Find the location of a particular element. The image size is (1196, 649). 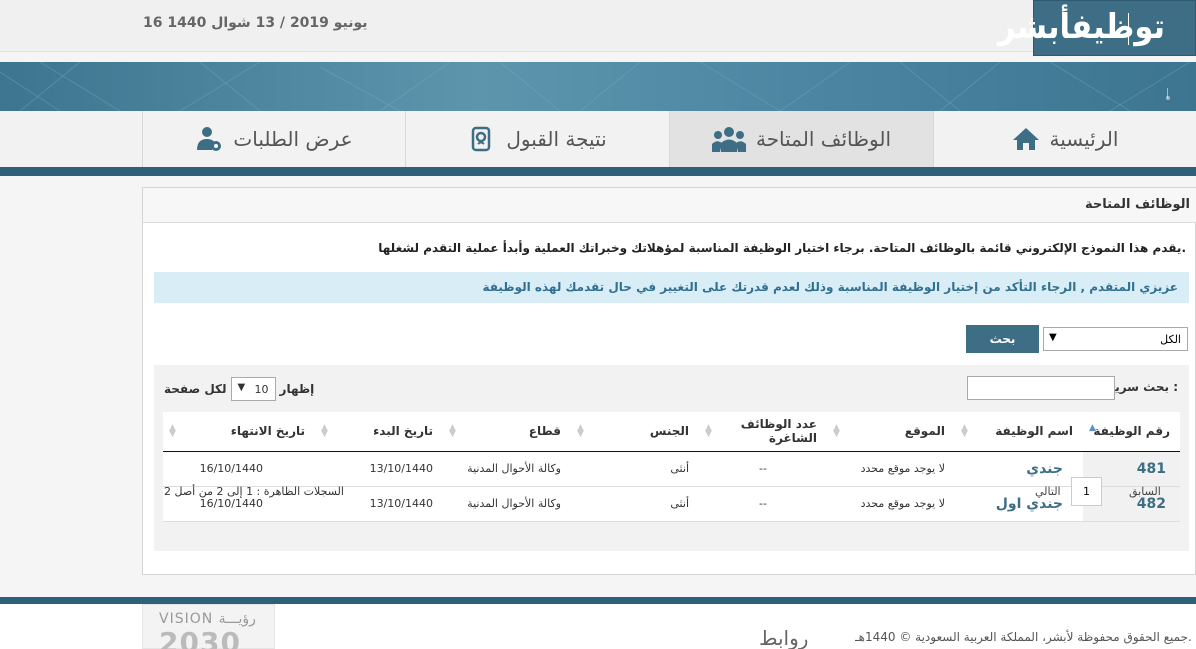

page-size-select: 10 ▼ is located at coordinates (253, 389).